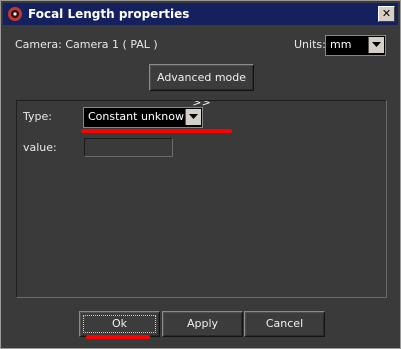 Image resolution: width=401 pixels, height=349 pixels. What do you see at coordinates (156, 131) in the screenshot?
I see `annotation-underline-type` at bounding box center [156, 131].